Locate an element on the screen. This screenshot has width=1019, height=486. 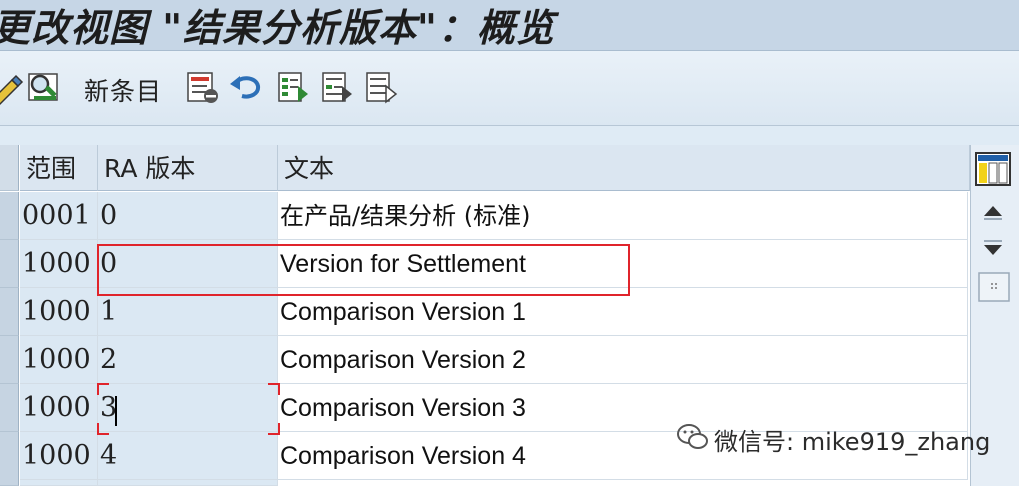
cell-ra-version is located at coordinates (188, 483).